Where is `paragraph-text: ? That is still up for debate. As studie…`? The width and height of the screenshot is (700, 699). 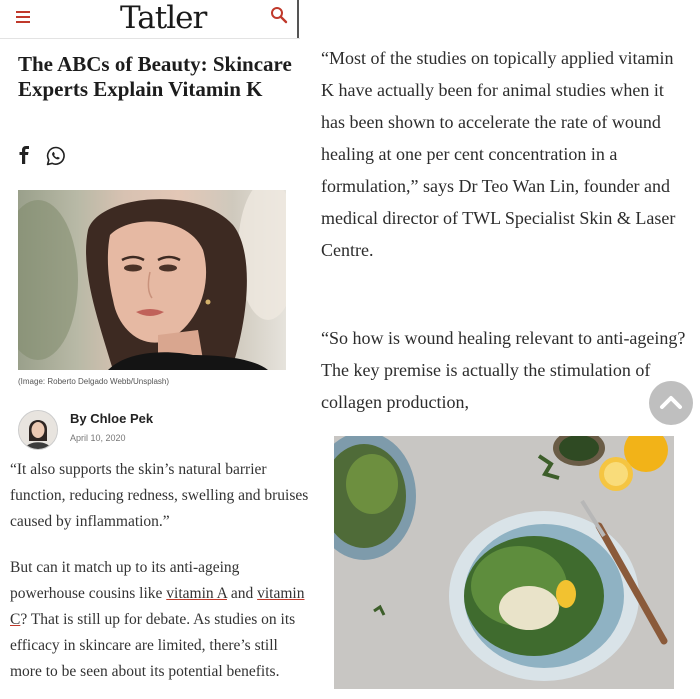
paragraph-text: ? That is still up for debate. As studie… is located at coordinates (153, 645).